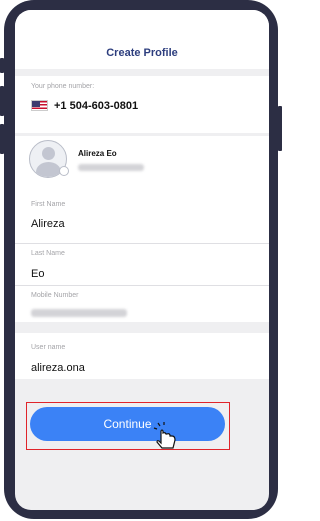 This screenshot has height=521, width=320. What do you see at coordinates (58, 368) in the screenshot?
I see `username-field: alireza.ona` at bounding box center [58, 368].